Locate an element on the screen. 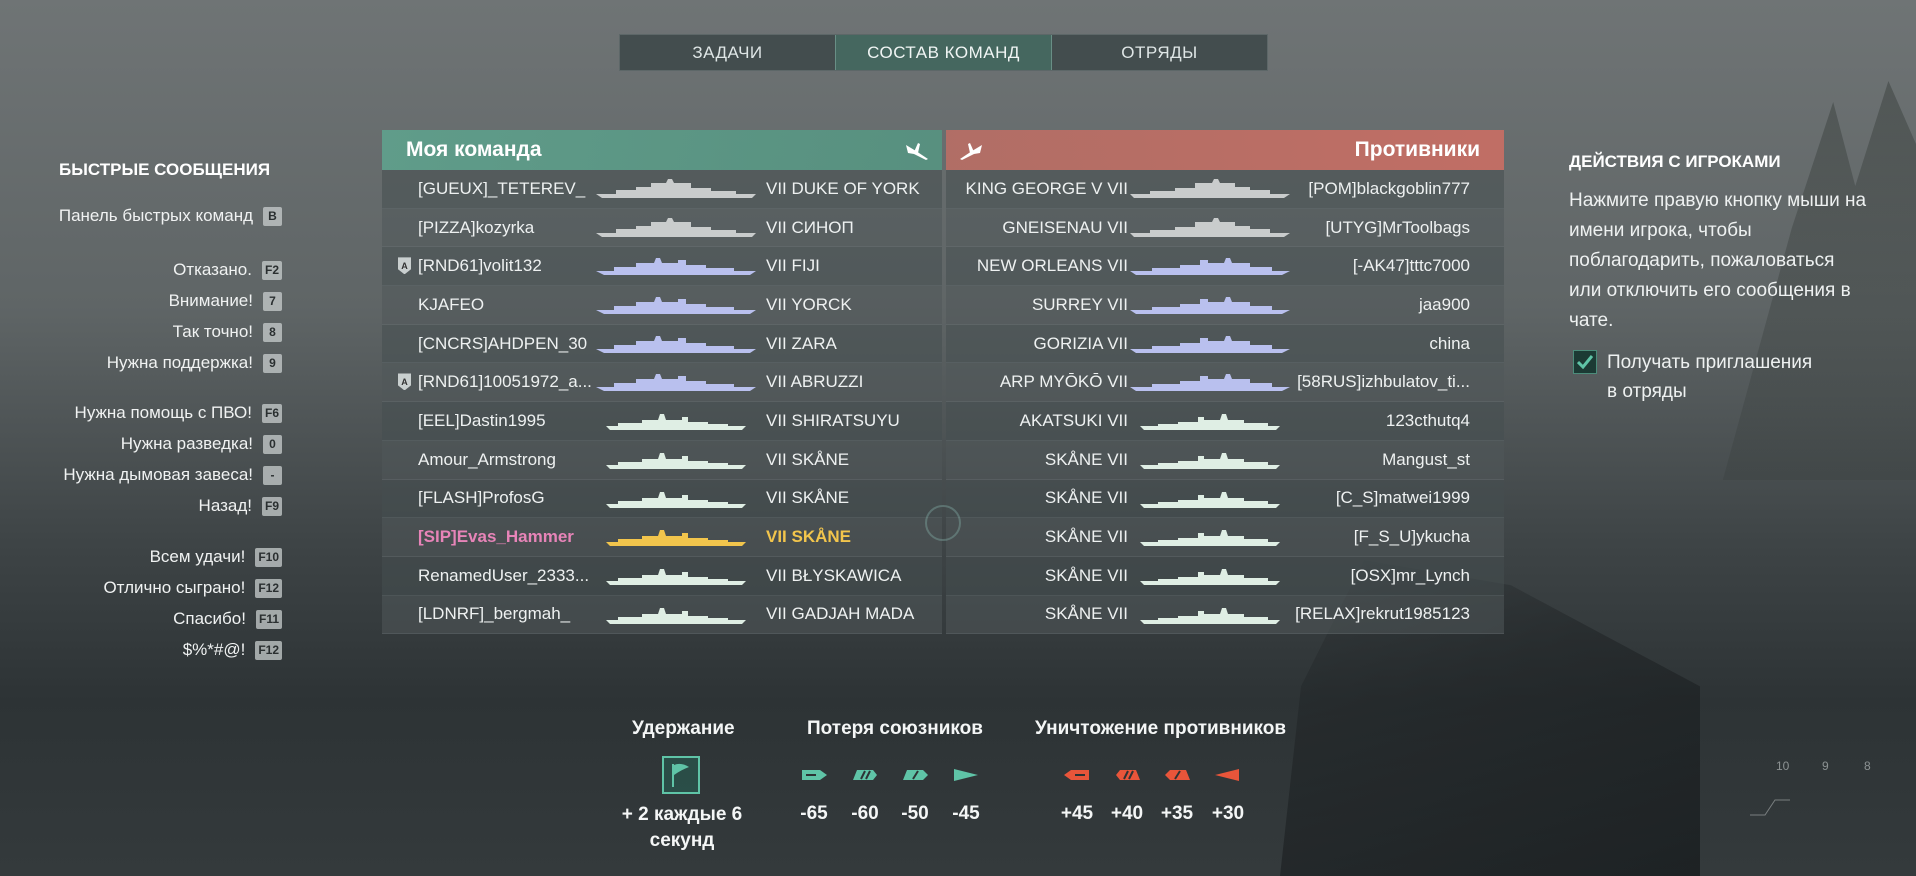 This screenshot has width=1916, height=876. division-invites-toggle: Получать приглашения в отряды is located at coordinates (1700, 377).